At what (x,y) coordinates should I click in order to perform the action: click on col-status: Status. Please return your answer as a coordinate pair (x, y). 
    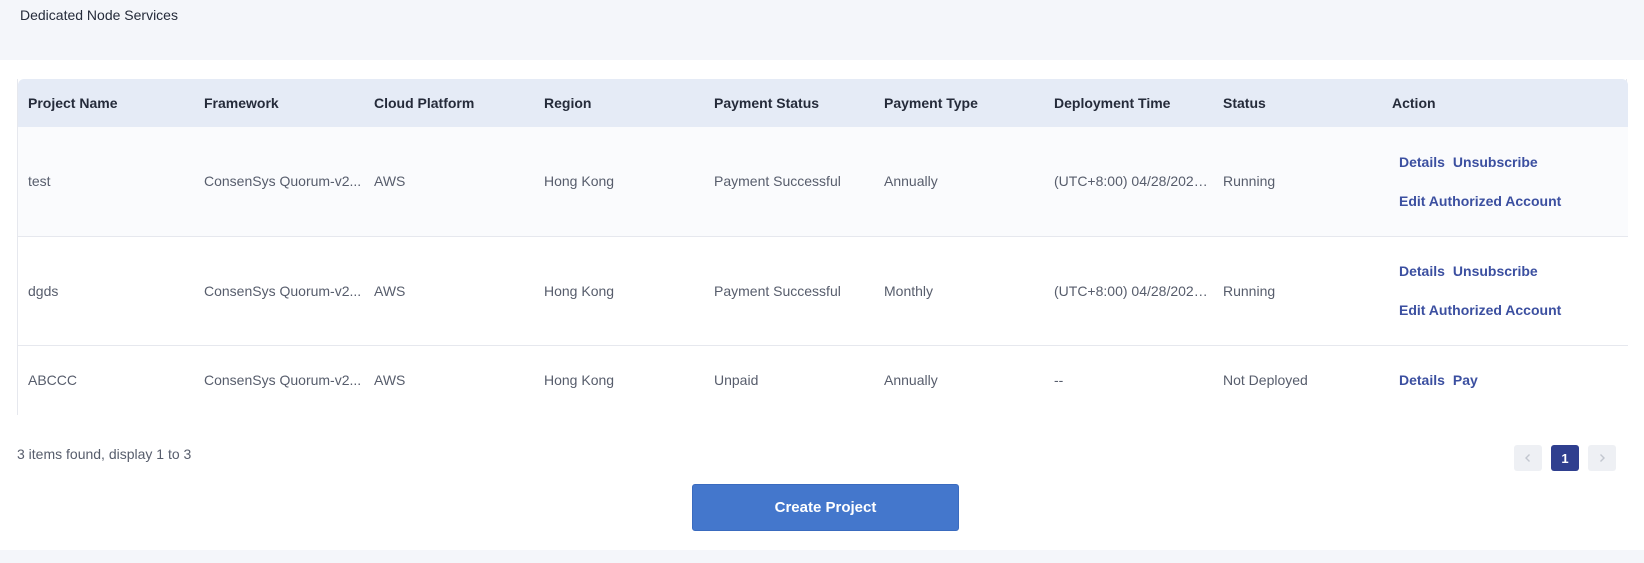
    Looking at the image, I should click on (1244, 103).